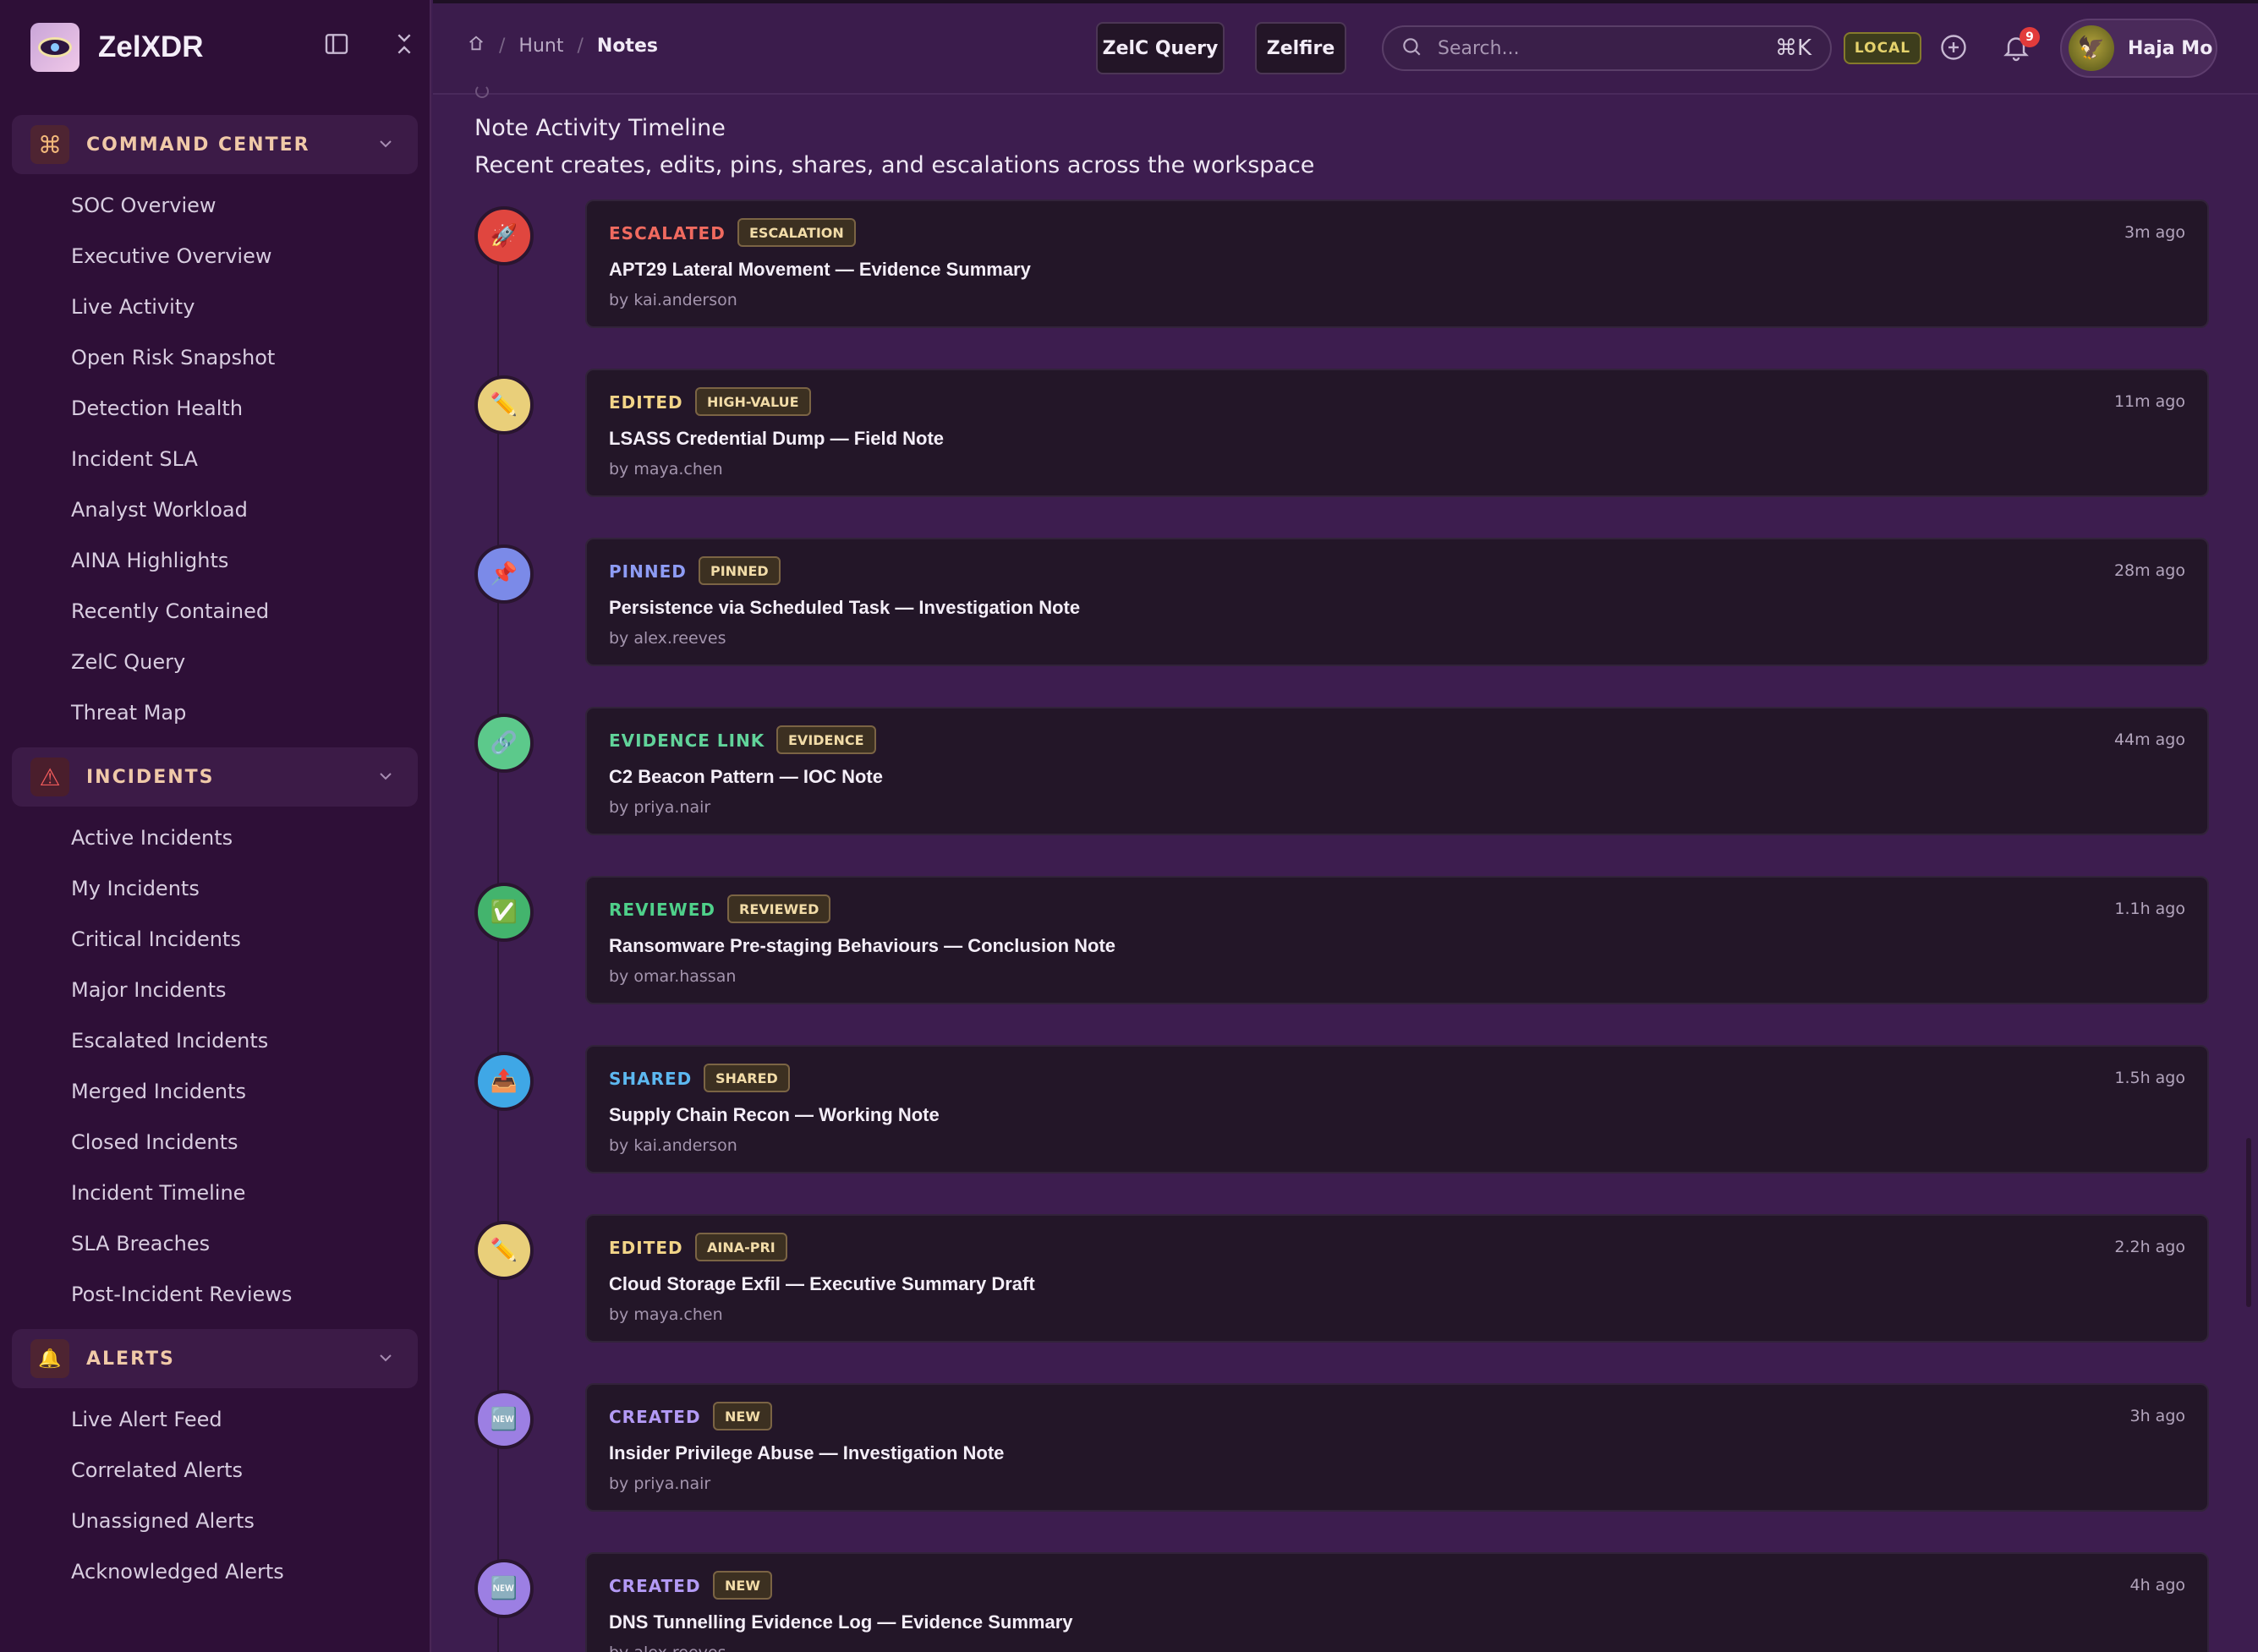  Describe the element at coordinates (776, 439) in the screenshot. I see `entry-title: LSASS Credential Dump — Field Note` at that location.